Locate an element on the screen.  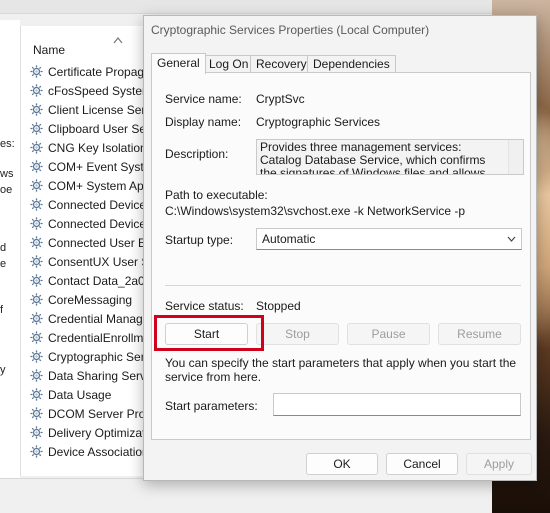
list-item: cFosSpeed System is located at coordinates (87, 90).